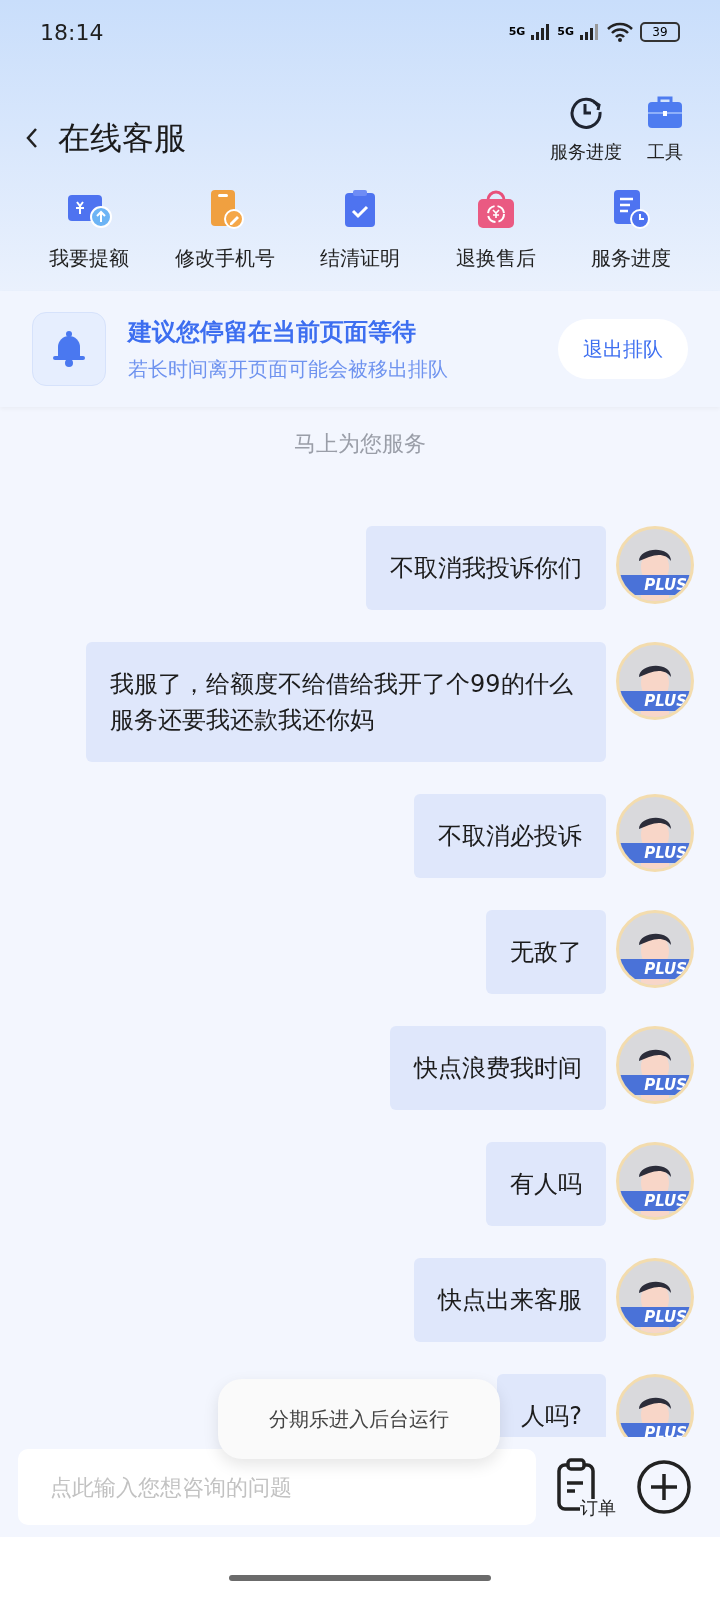  I want to click on shortcut-item: 服务进度, so click(631, 230).